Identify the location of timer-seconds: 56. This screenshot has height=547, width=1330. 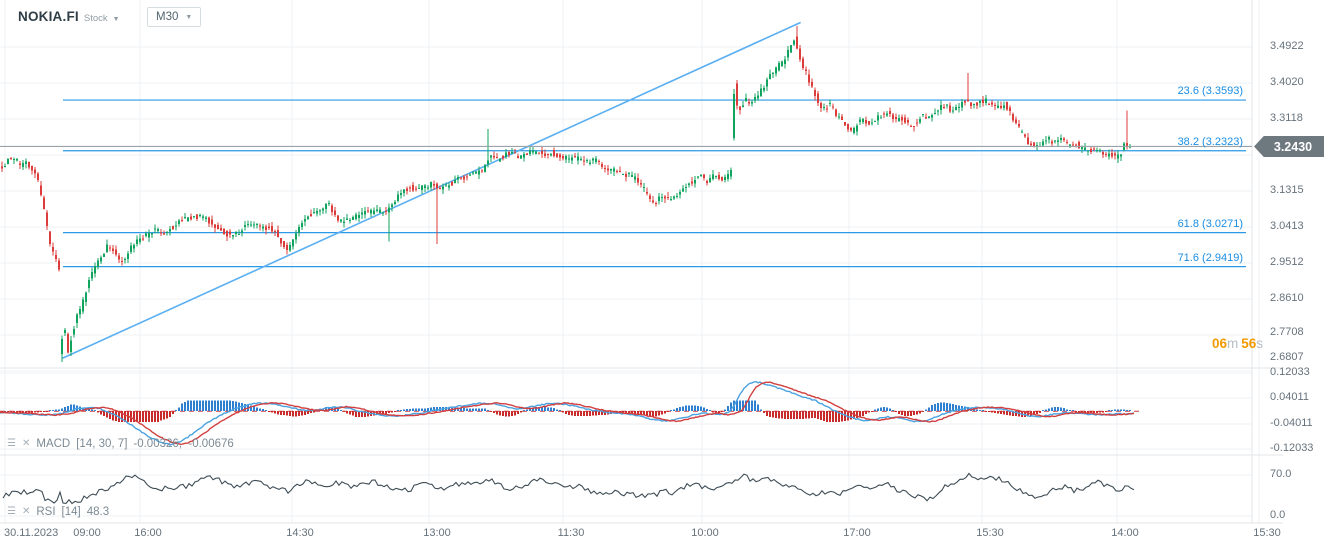
(1249, 343).